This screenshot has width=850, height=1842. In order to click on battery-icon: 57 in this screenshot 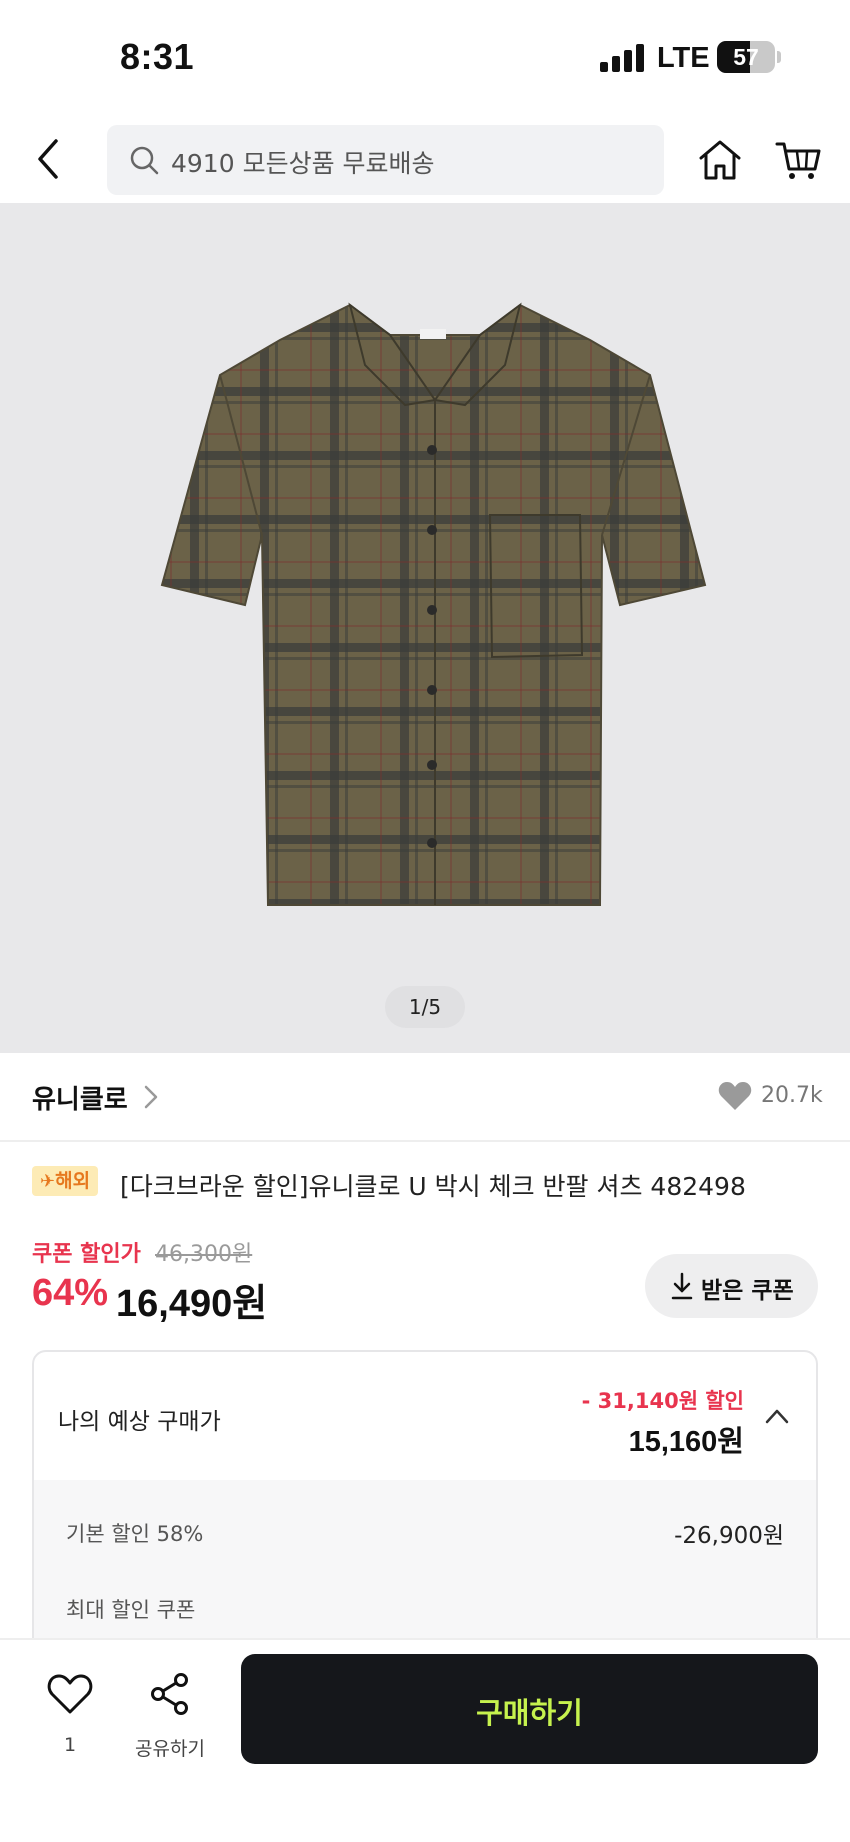, I will do `click(746, 57)`.